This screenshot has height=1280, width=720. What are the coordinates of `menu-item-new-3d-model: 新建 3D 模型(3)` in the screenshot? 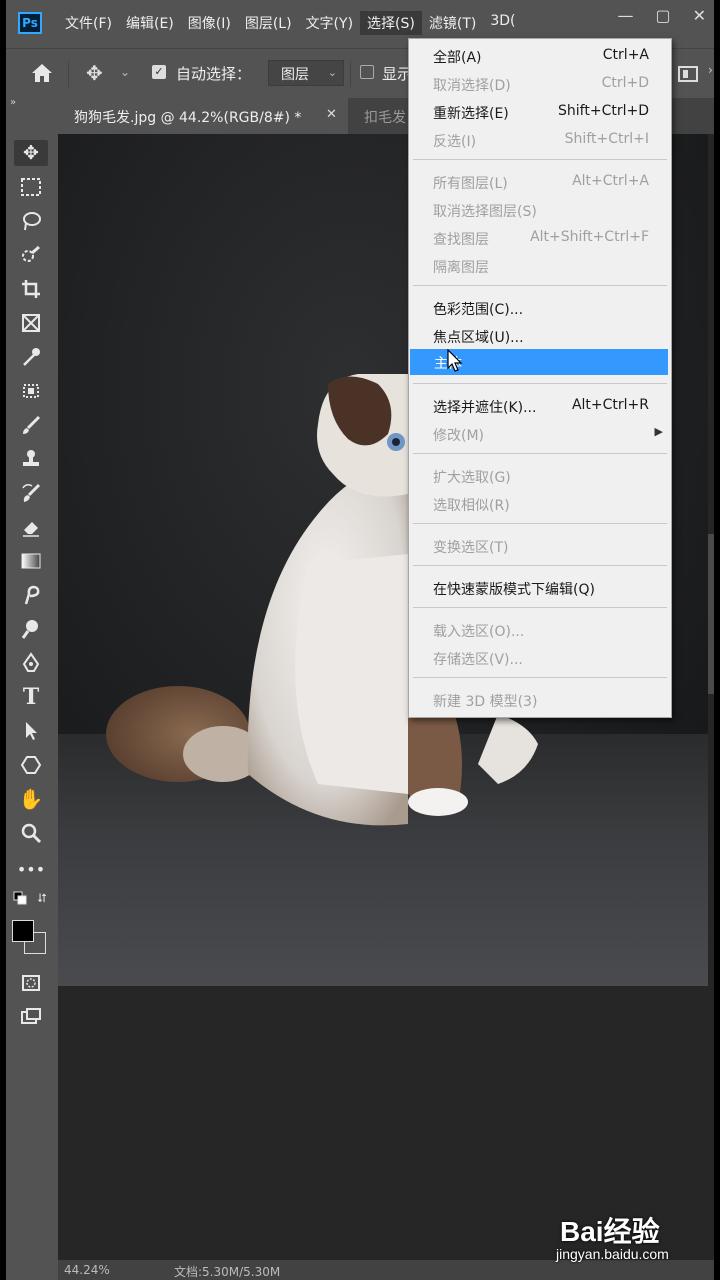 It's located at (540, 700).